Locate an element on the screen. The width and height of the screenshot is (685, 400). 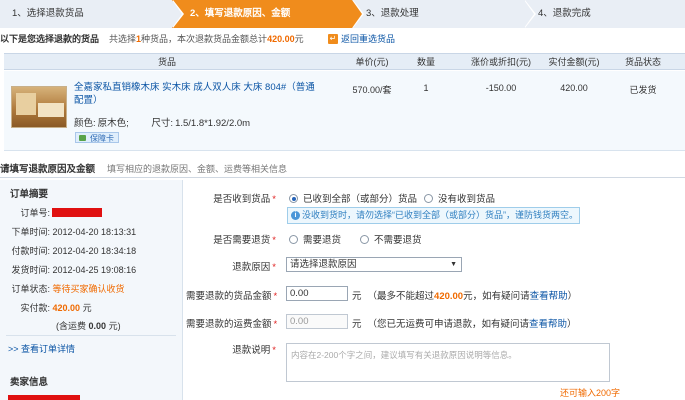
size-label: 尺寸: is located at coordinates (162, 123).